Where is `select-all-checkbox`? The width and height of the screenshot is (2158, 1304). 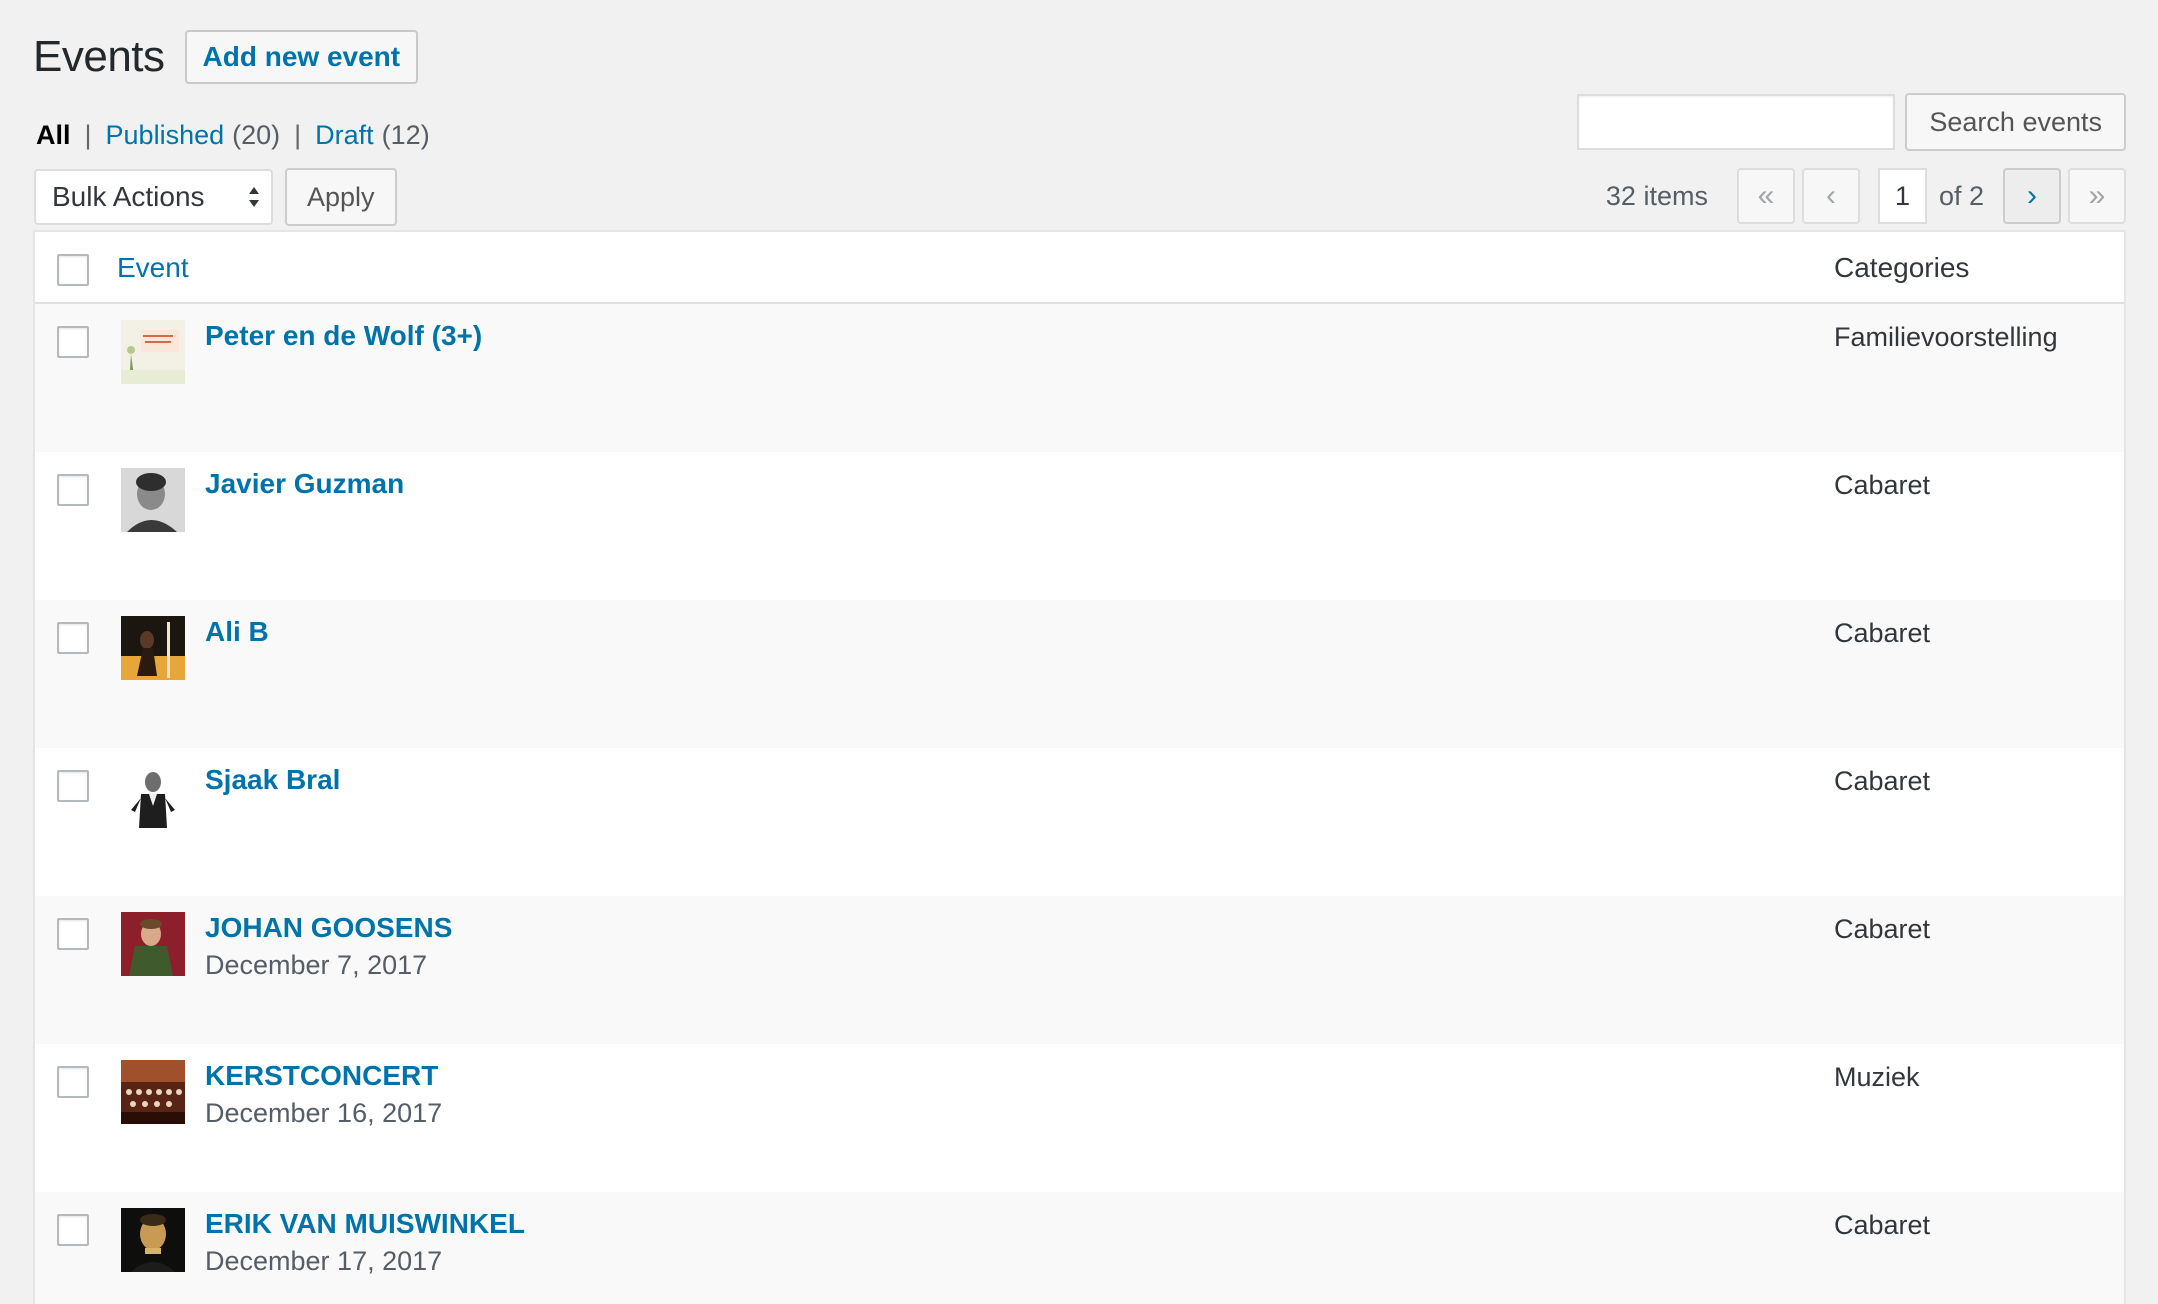 select-all-checkbox is located at coordinates (73, 270).